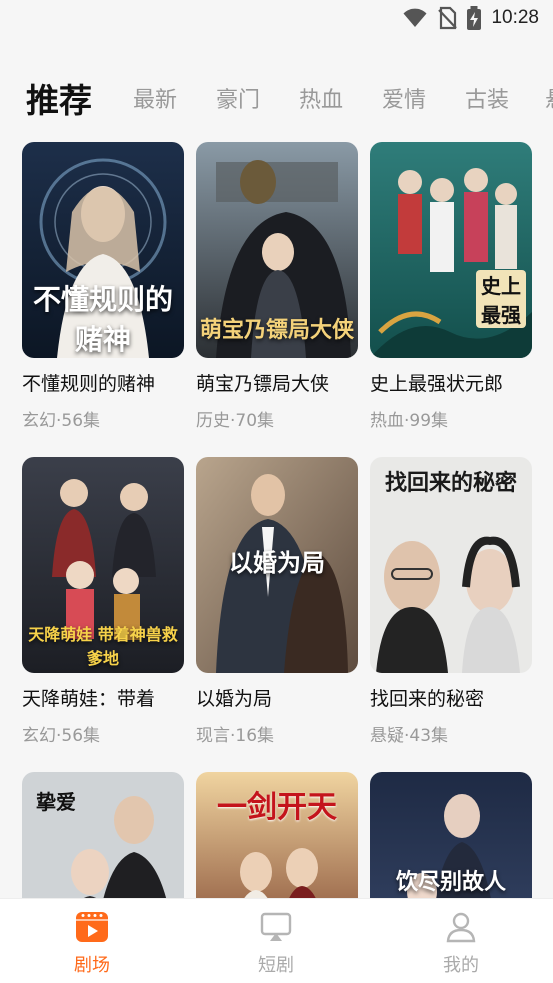 Image resolution: width=553 pixels, height=983 pixels. Describe the element at coordinates (515, 17) in the screenshot. I see `status-time: 10:28` at that location.